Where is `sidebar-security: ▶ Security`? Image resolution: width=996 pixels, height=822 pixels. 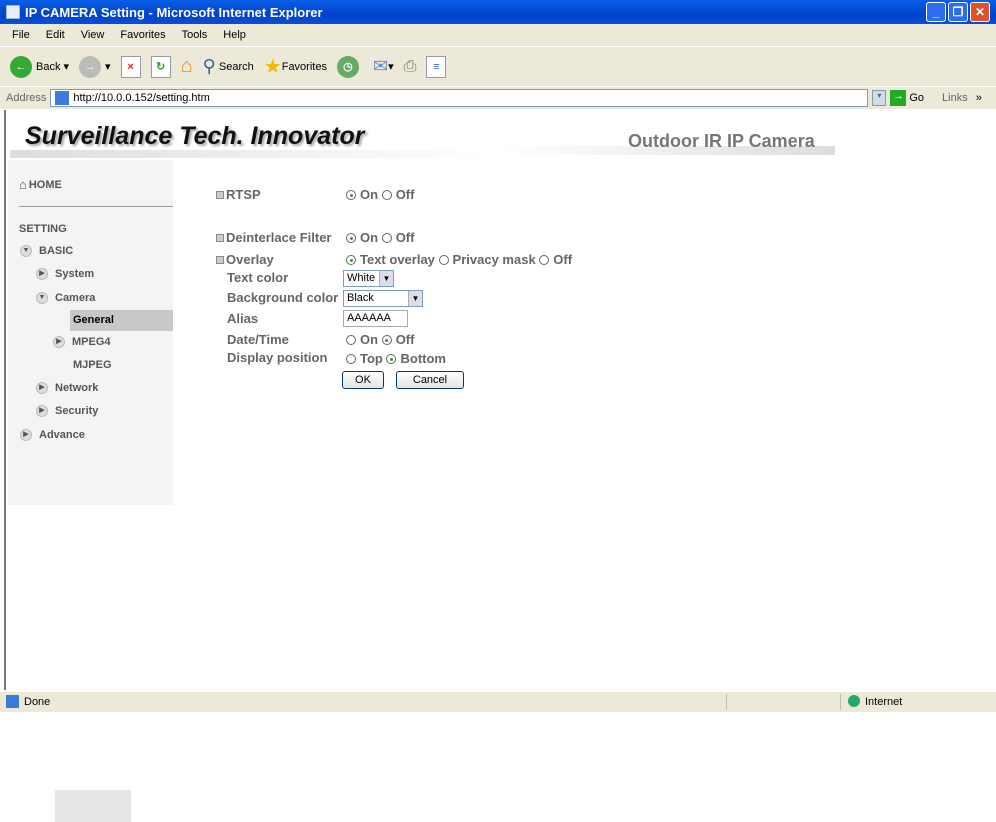
sidebar-security: ▶ Security is located at coordinates (67, 411).